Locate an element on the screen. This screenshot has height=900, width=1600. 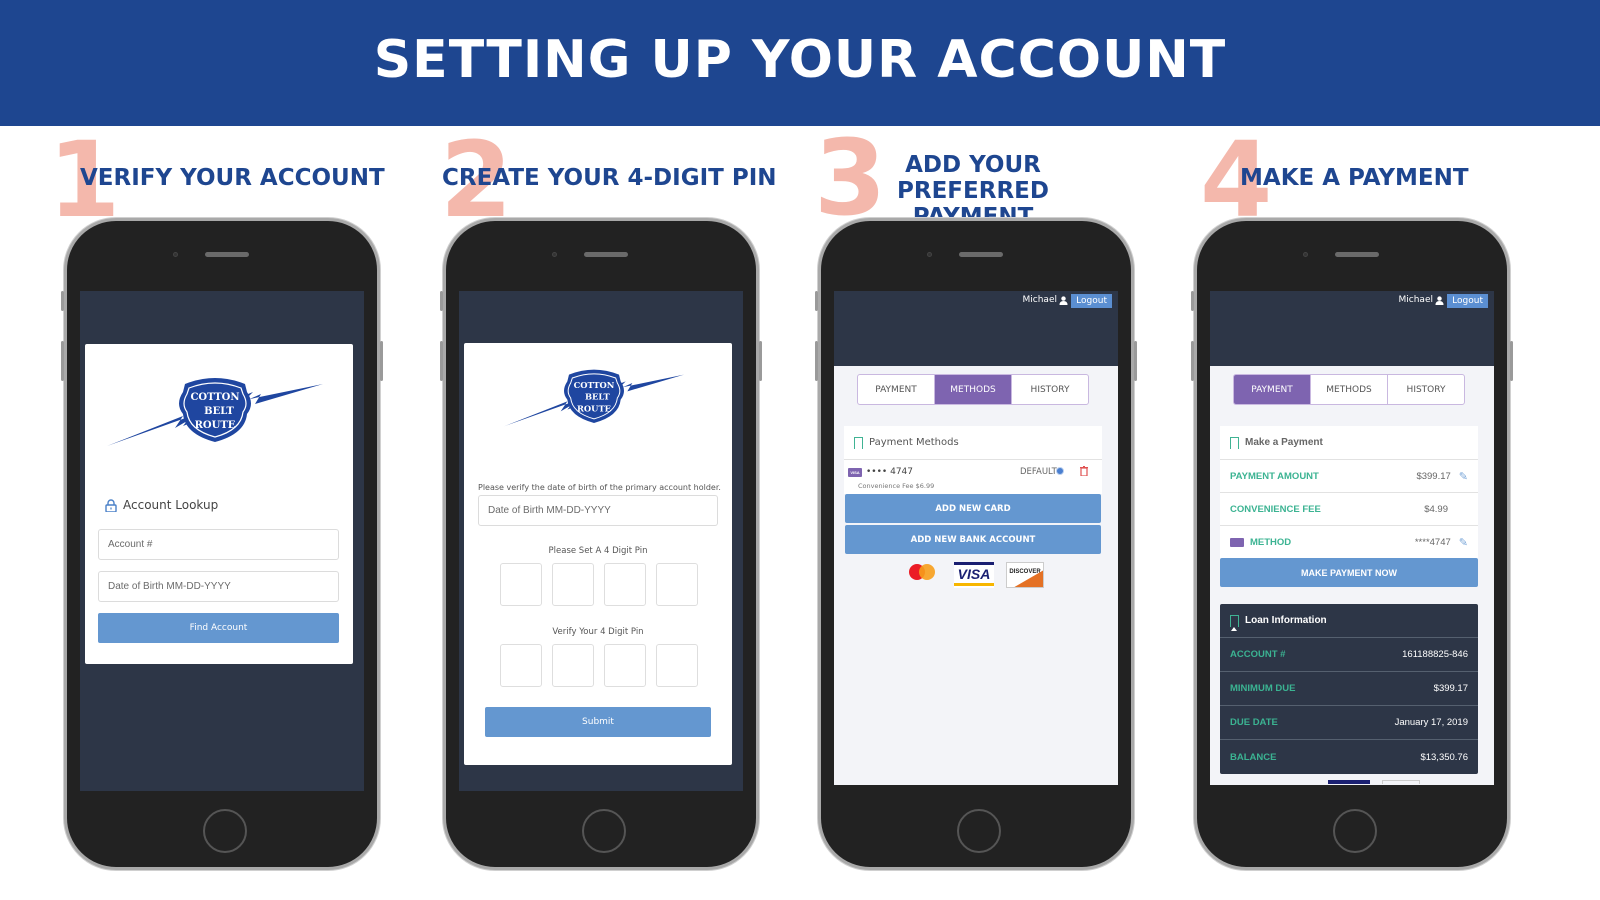
visa-card-icon: VISA is located at coordinates (855, 472).